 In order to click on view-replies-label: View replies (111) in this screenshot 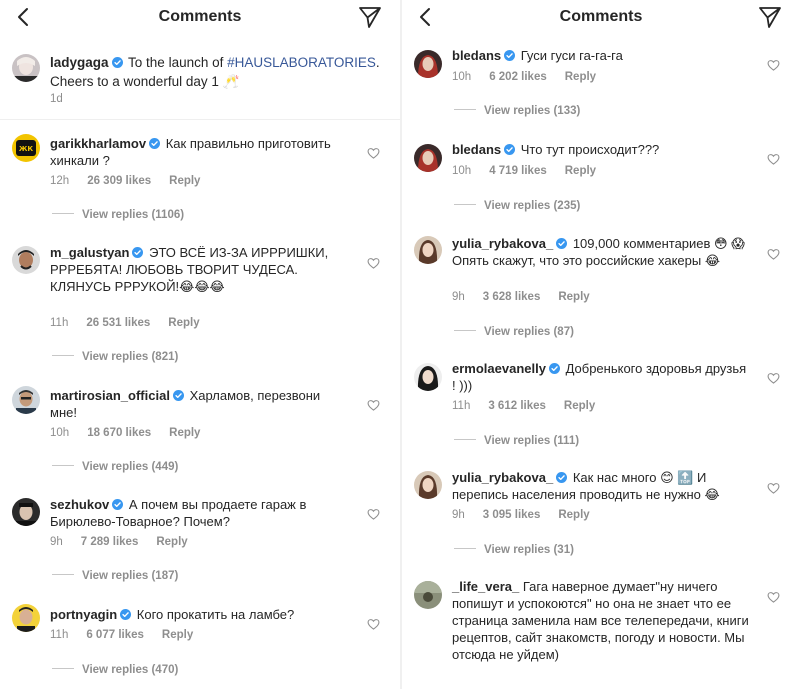, I will do `click(532, 441)`.